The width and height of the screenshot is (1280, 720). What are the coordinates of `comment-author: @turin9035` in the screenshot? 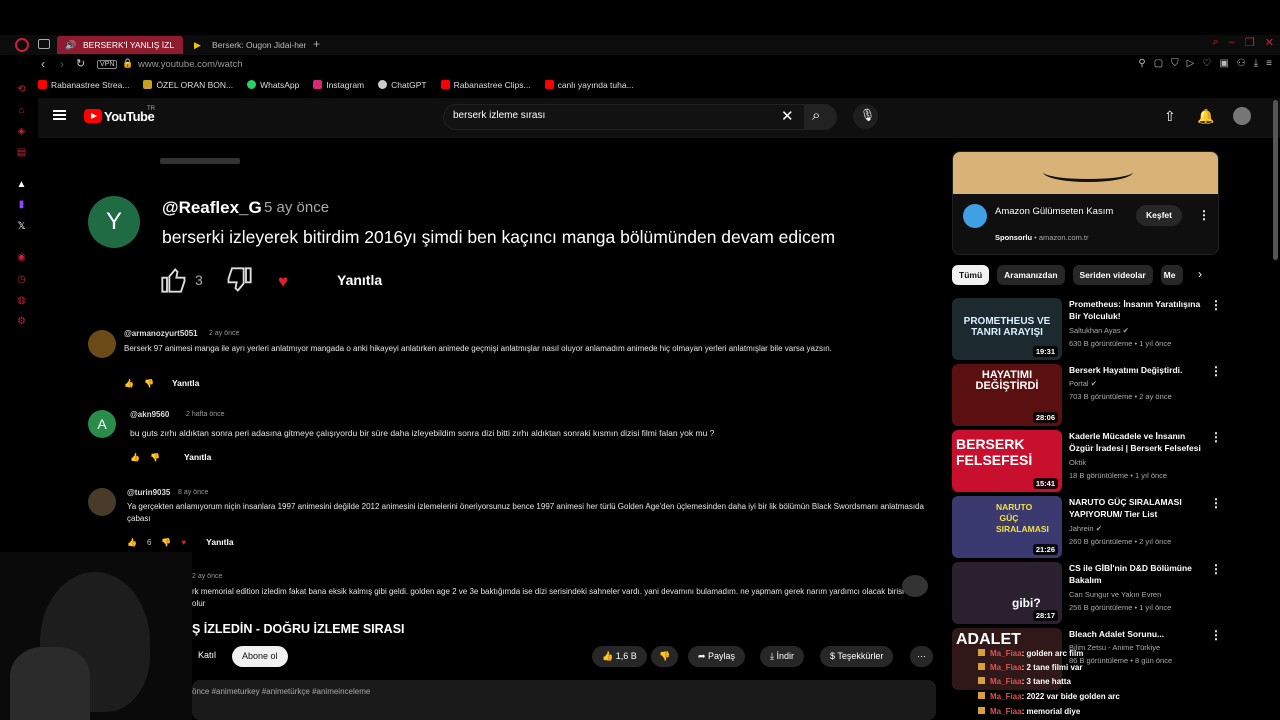 It's located at (148, 492).